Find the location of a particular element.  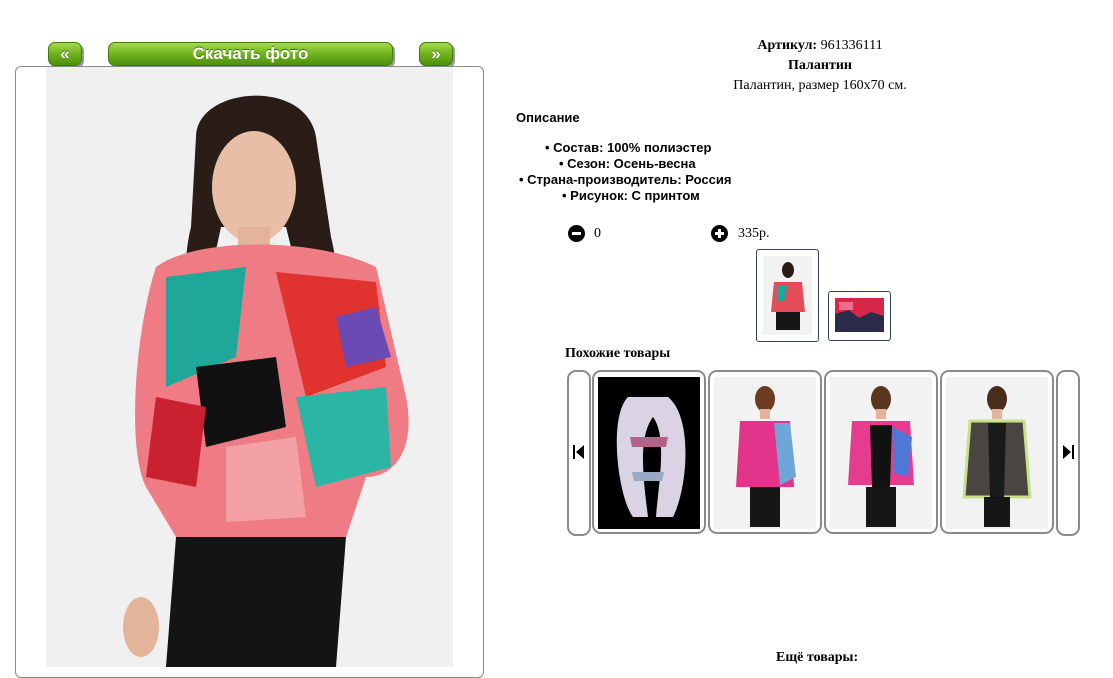

minus-icon is located at coordinates (576, 233).